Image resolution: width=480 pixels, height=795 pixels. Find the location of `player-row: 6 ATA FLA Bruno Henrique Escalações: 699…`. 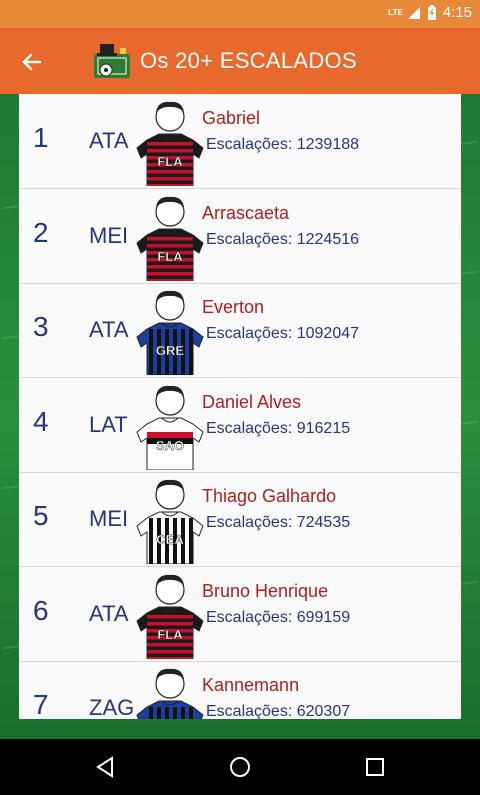

player-row: 6 ATA FLA Bruno Henrique Escalações: 699… is located at coordinates (240, 614).